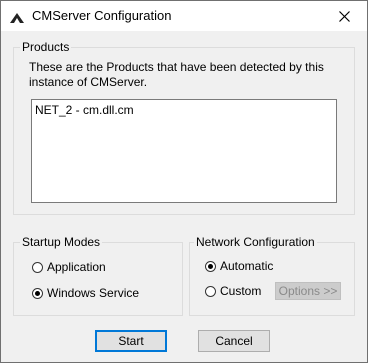  I want to click on windows-service-radio, so click(37, 293).